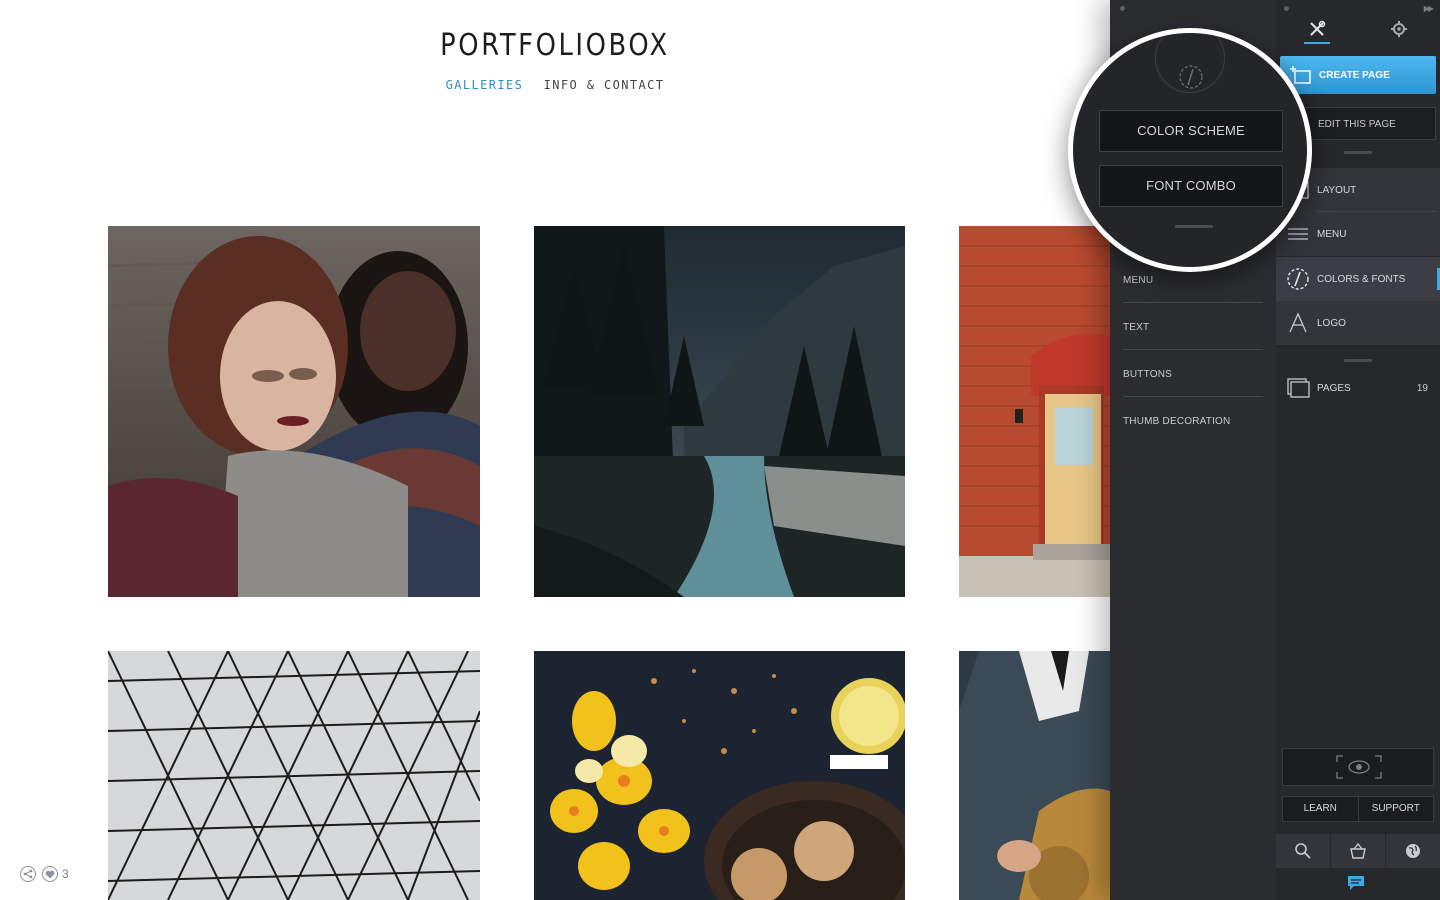 The width and height of the screenshot is (1440, 900). I want to click on nav-galleries: GALLERIES, so click(485, 85).